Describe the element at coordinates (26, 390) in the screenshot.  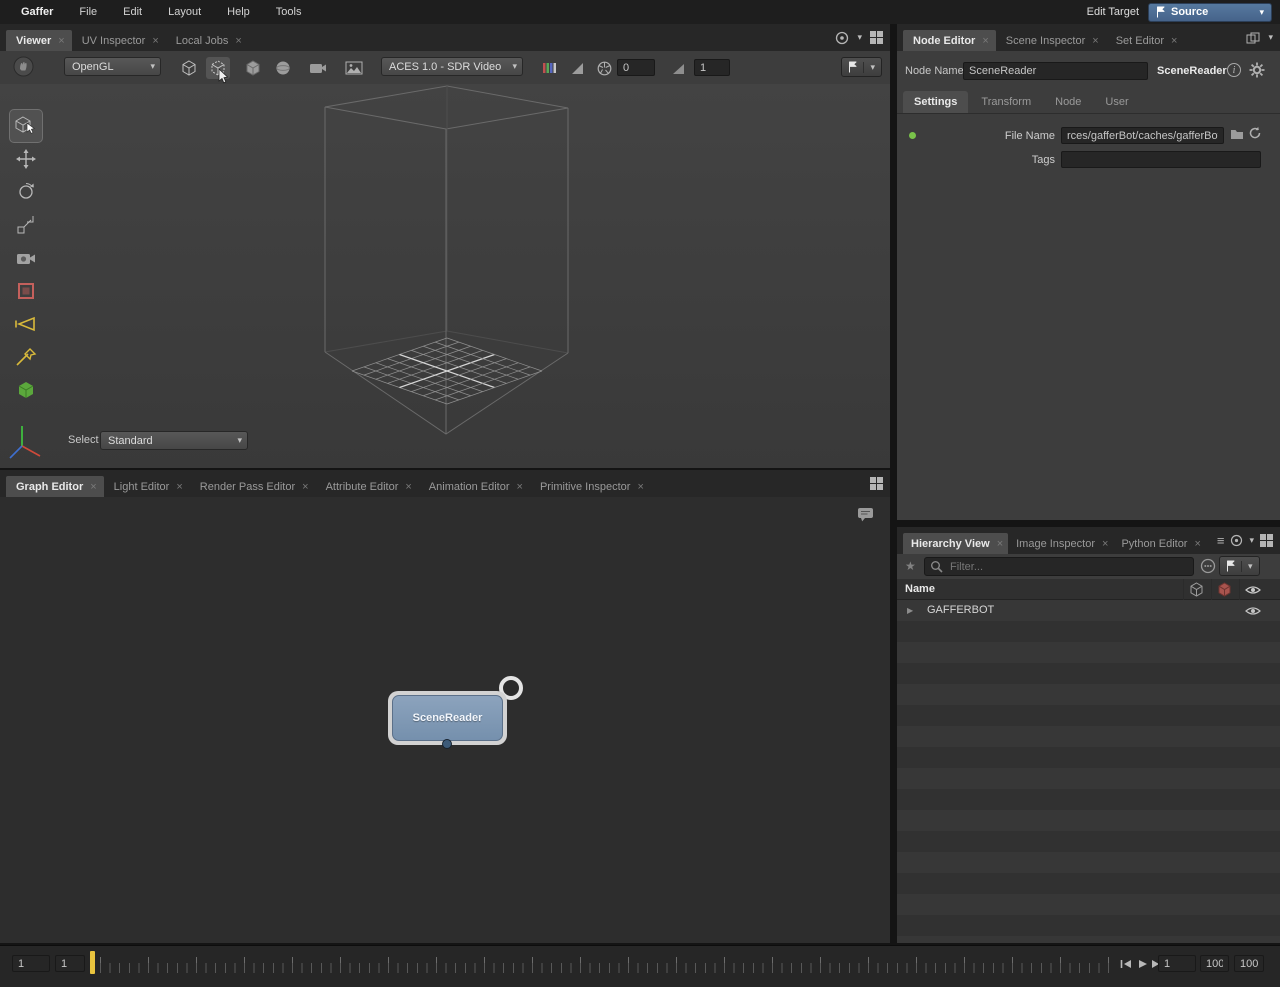
I see `geometry-tool-button` at that location.